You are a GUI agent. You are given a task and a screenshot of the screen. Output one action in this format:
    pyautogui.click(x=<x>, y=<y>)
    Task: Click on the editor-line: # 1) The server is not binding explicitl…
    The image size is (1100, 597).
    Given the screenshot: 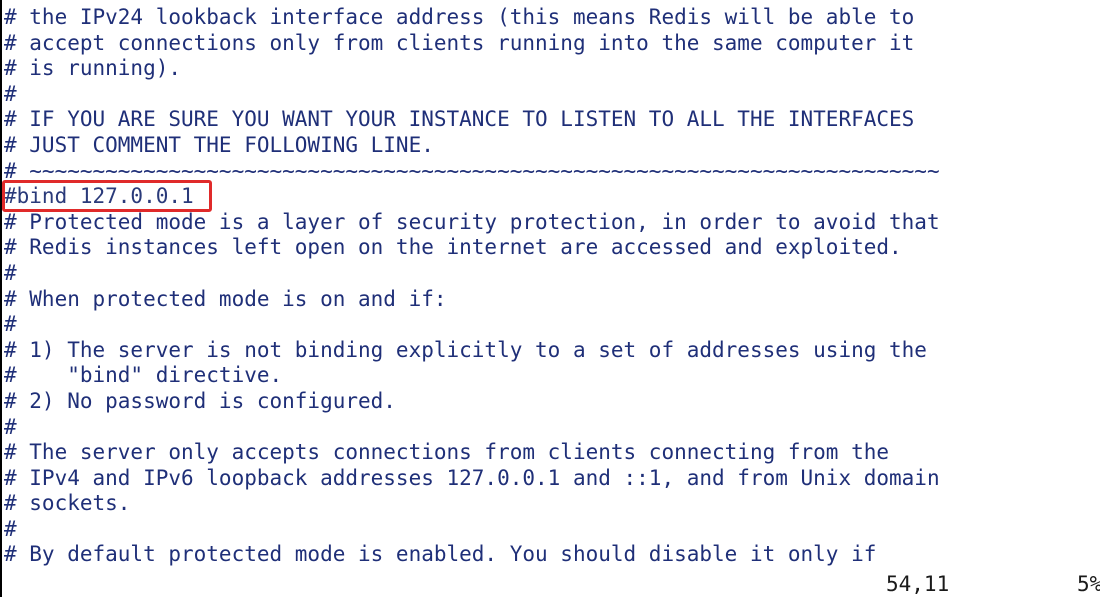 What is the action you would take?
    pyautogui.click(x=472, y=351)
    